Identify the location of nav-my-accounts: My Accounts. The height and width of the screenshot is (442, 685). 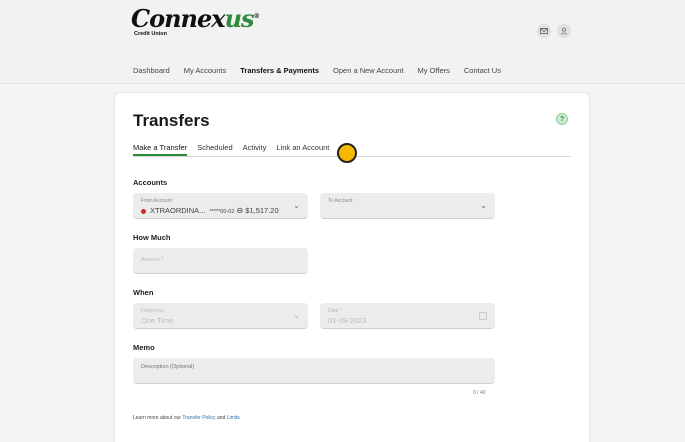
(205, 70).